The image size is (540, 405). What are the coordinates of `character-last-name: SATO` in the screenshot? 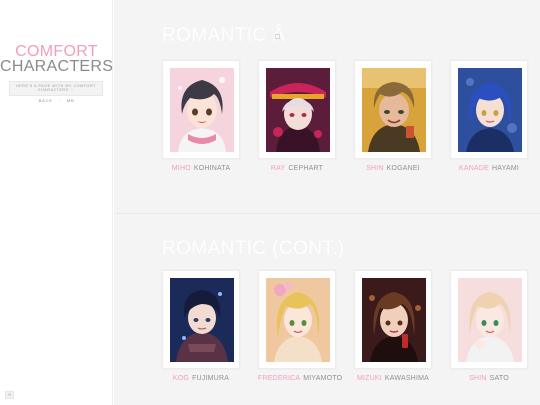 It's located at (499, 378).